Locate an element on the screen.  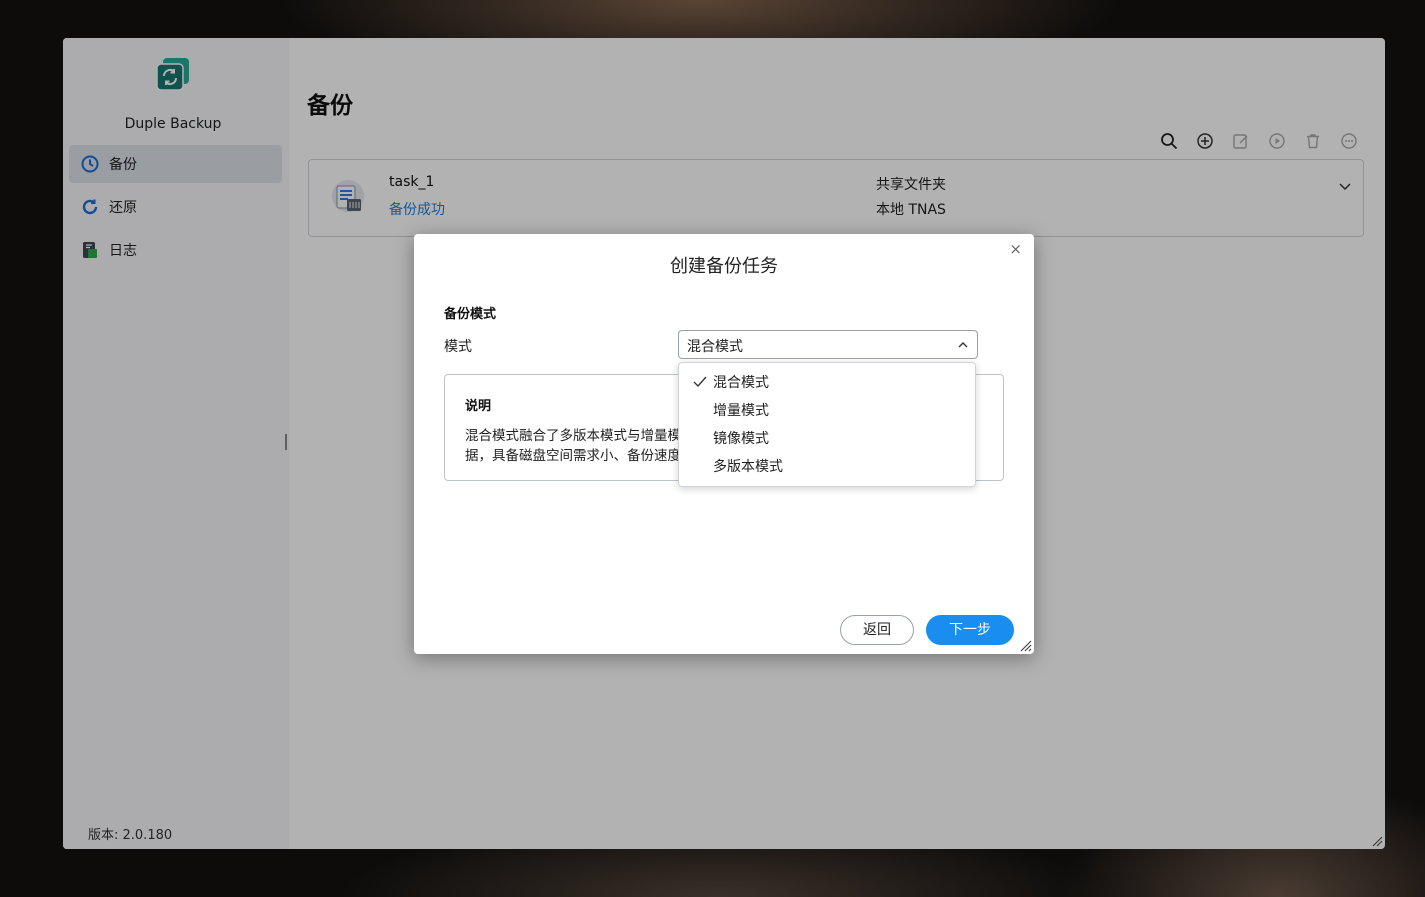
description-title: 说明 is located at coordinates (478, 406).